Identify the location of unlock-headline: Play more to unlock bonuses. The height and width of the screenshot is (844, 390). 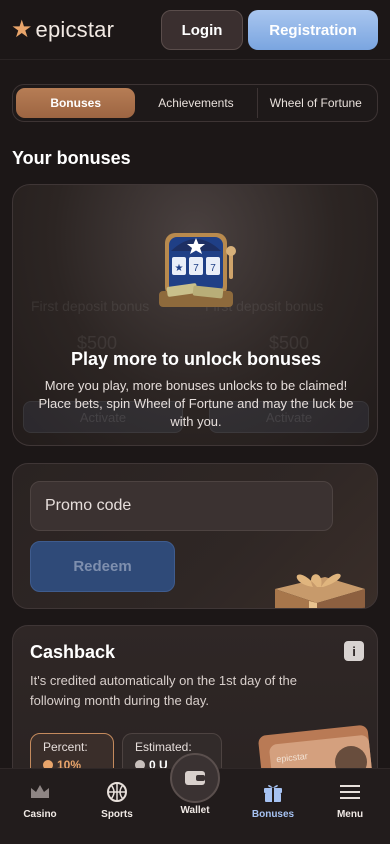
(196, 359).